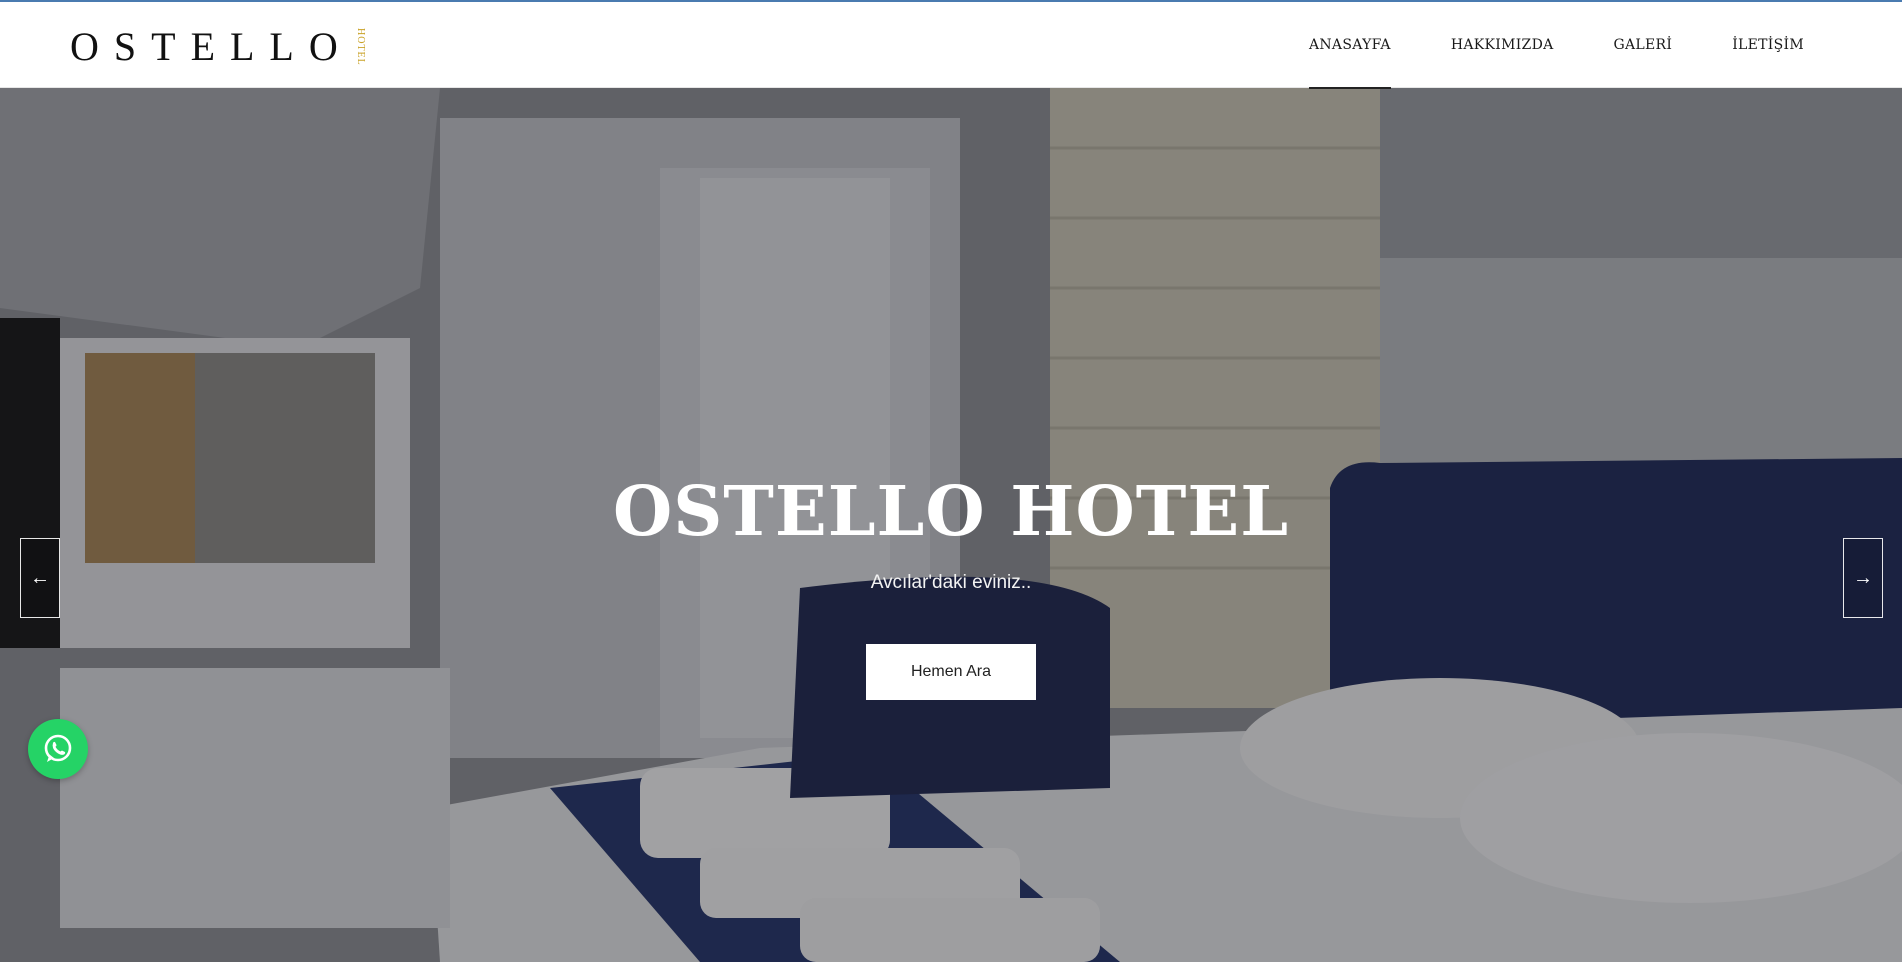  What do you see at coordinates (1349, 45) in the screenshot?
I see `nav-item-anasayfa: ANASAYFA` at bounding box center [1349, 45].